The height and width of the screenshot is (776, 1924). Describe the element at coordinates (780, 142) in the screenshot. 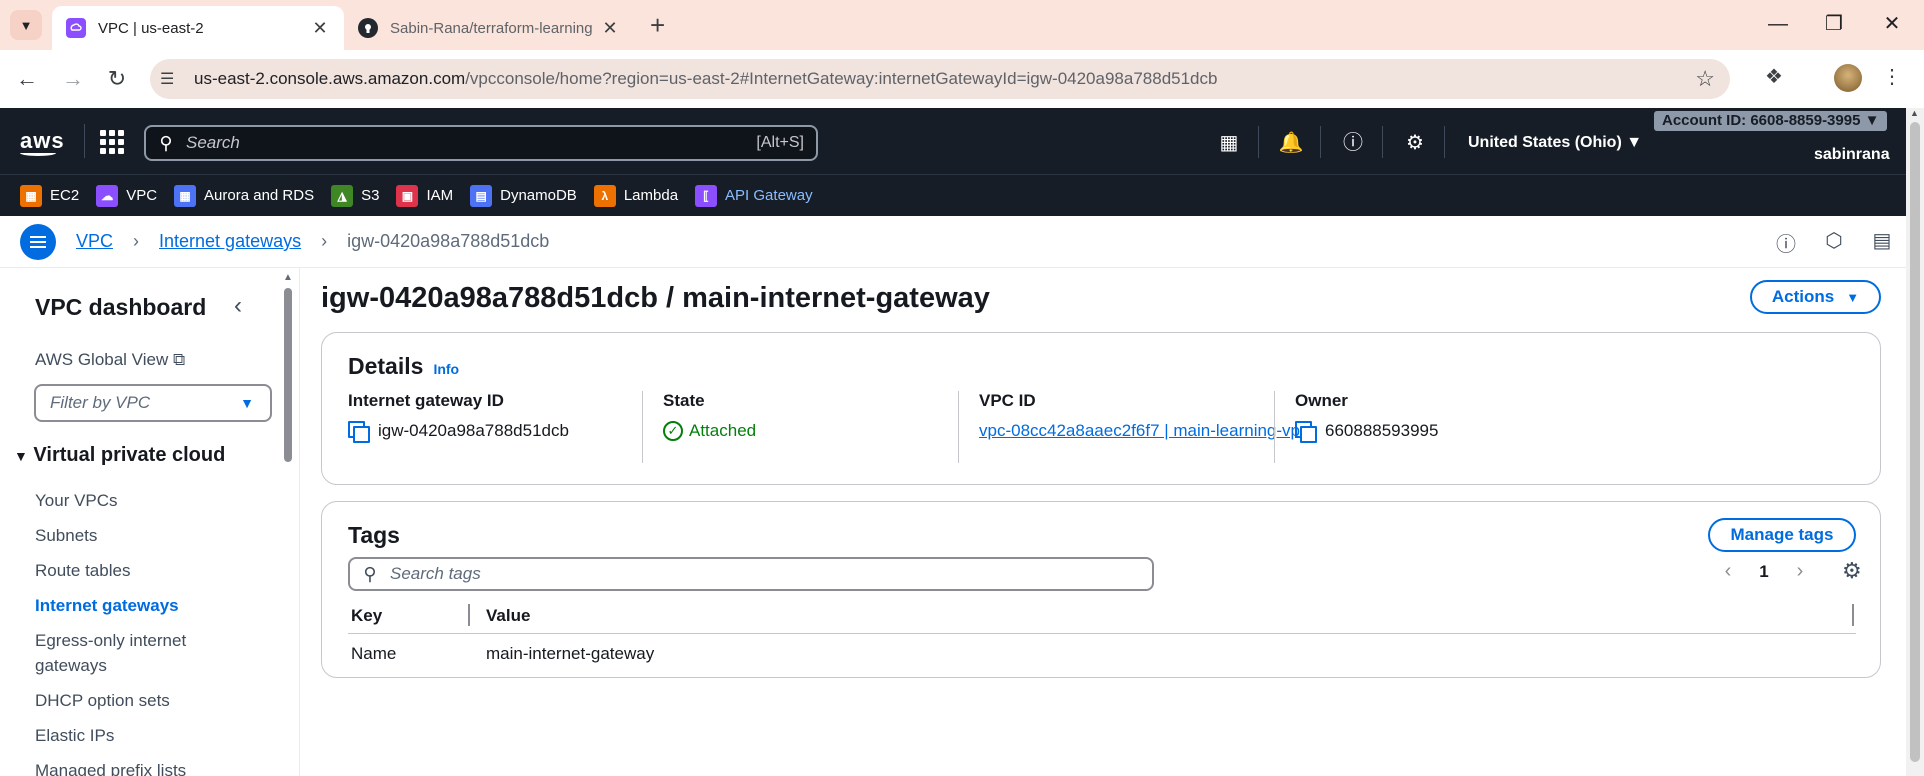

I see `search-shortcut: [Alt+S]` at that location.